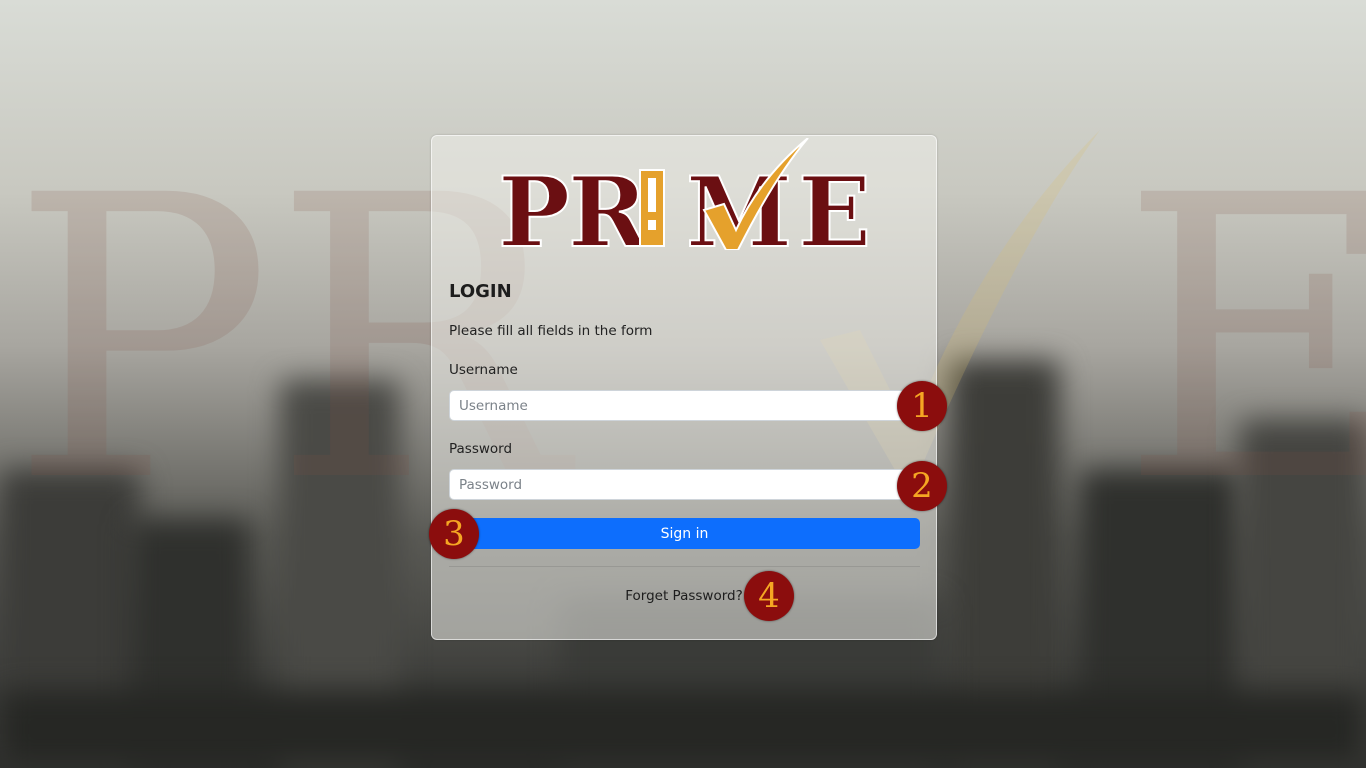  Describe the element at coordinates (769, 596) in the screenshot. I see `annotation-marker-4: 4` at that location.